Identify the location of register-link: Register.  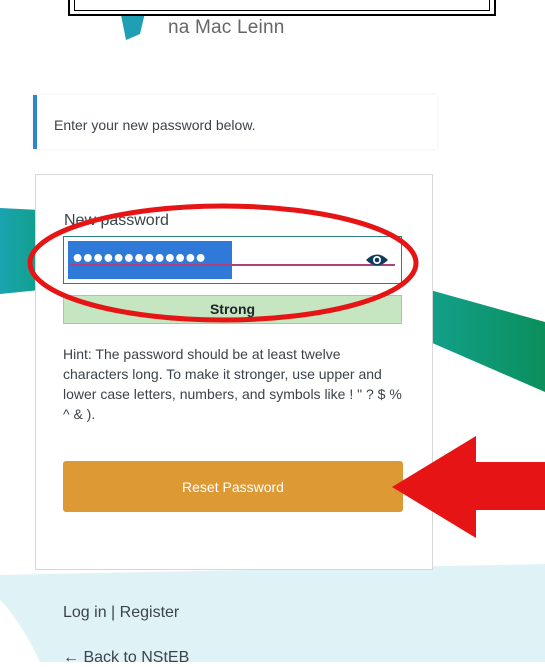
(150, 612).